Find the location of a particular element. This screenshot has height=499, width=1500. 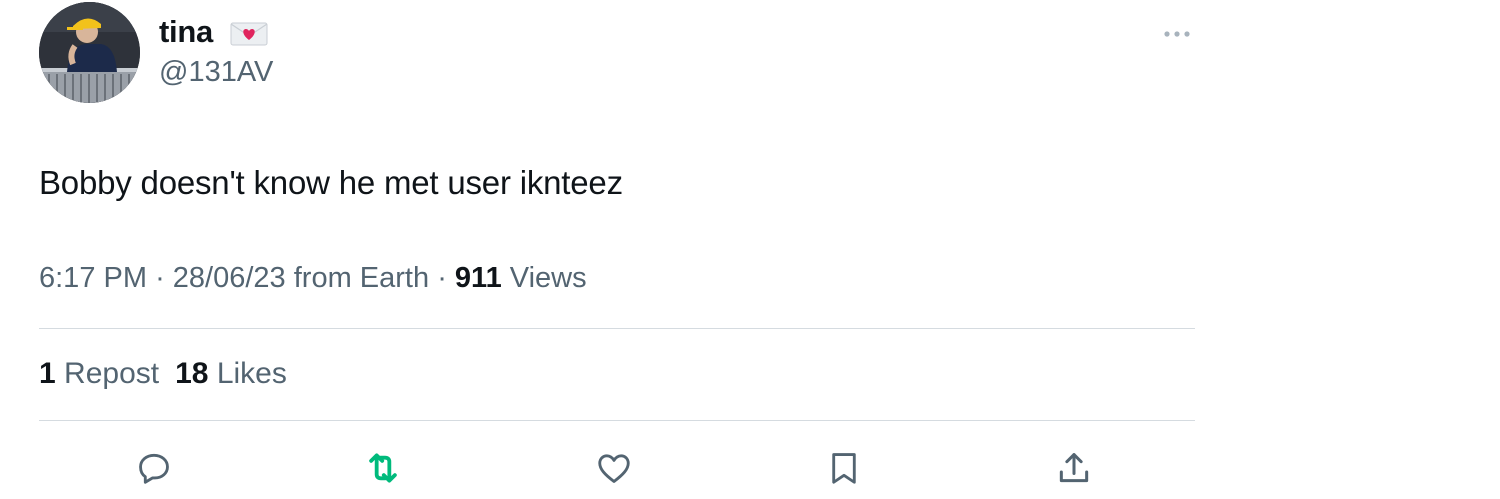

likes-count: 18 is located at coordinates (192, 373).